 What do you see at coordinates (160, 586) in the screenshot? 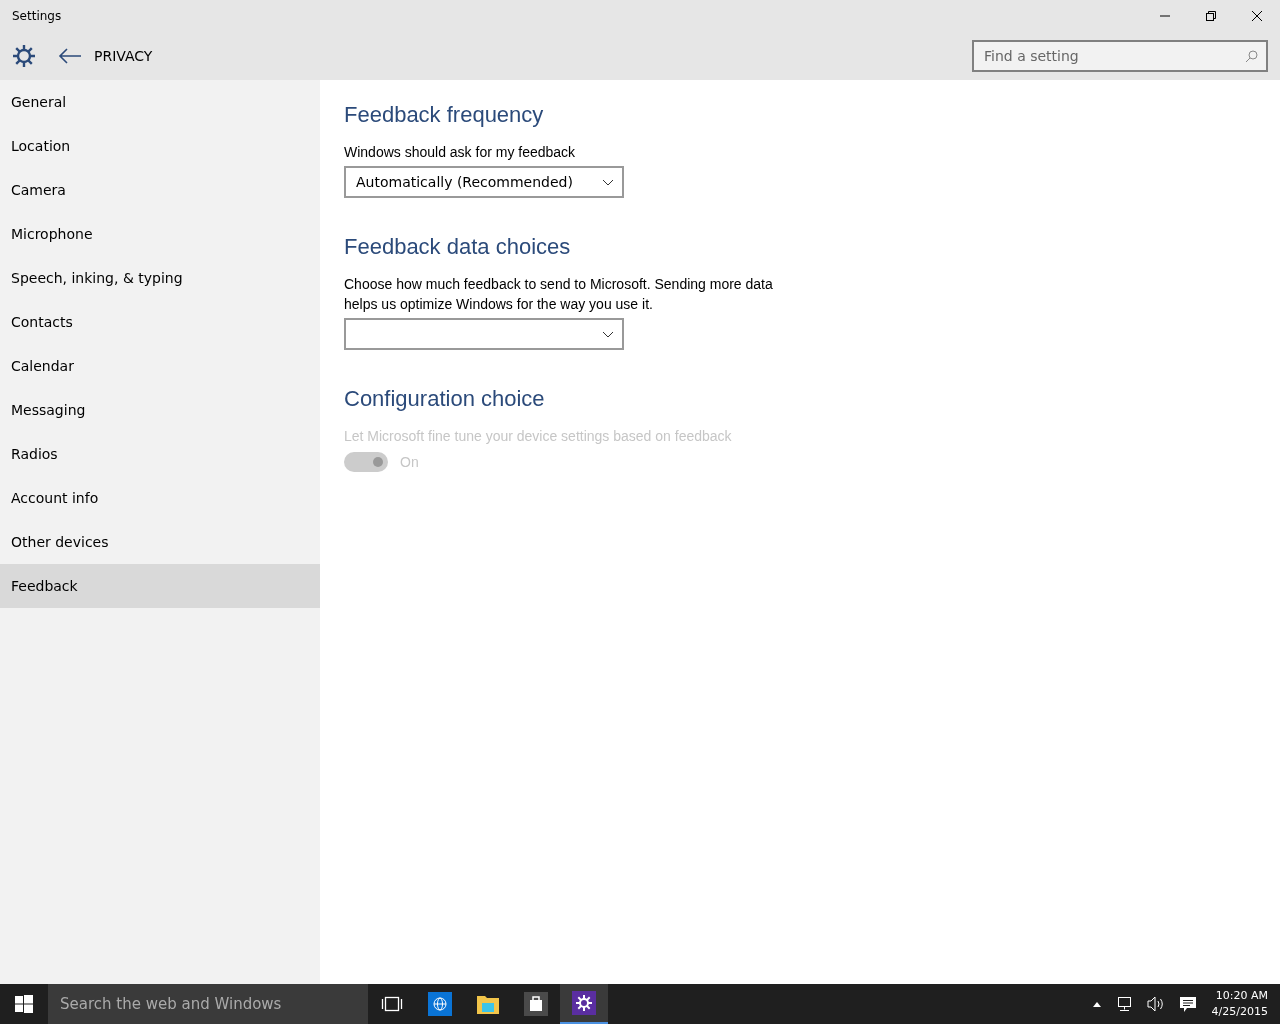
I see `sidebar-item: Feedback` at bounding box center [160, 586].